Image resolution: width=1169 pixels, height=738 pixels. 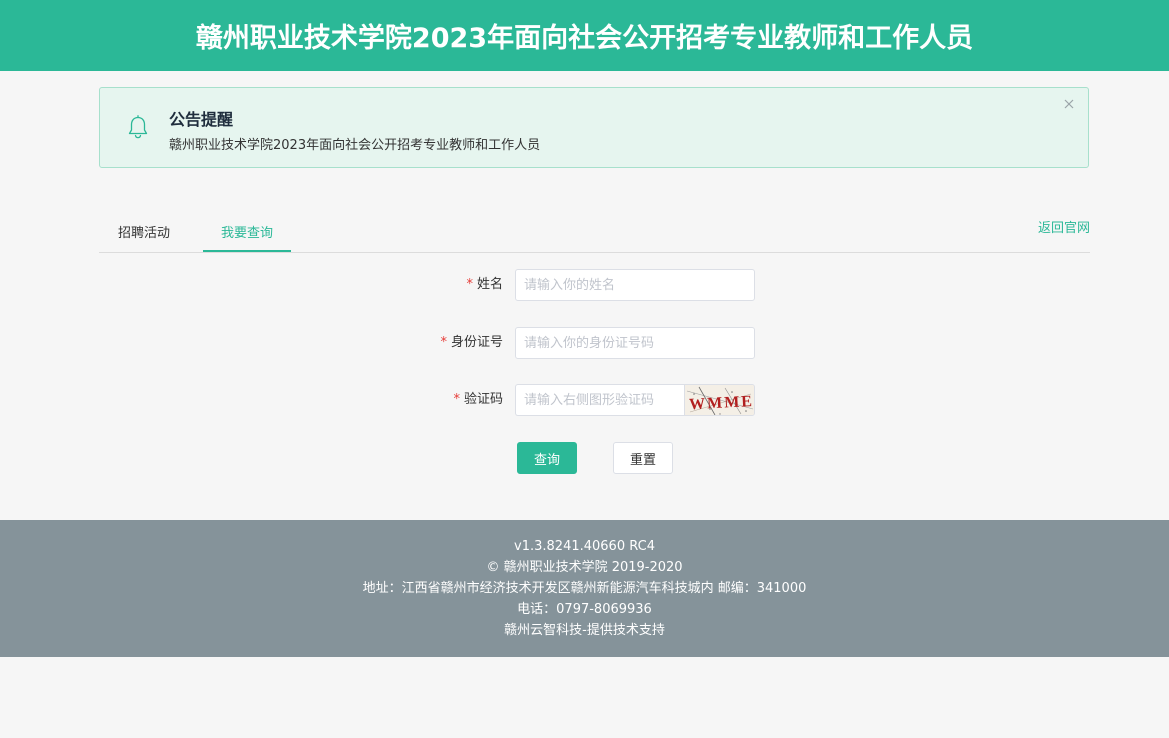 What do you see at coordinates (584, 567) in the screenshot?
I see `footer-copyright: © 赣州职业技术学院 2019-2020` at bounding box center [584, 567].